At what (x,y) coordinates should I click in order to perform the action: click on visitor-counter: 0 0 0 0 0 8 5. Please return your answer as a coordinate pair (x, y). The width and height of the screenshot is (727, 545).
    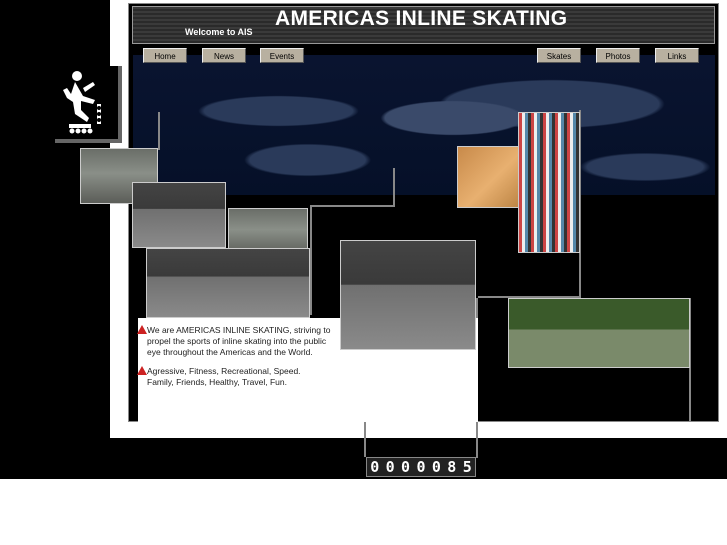
    Looking at the image, I should click on (421, 467).